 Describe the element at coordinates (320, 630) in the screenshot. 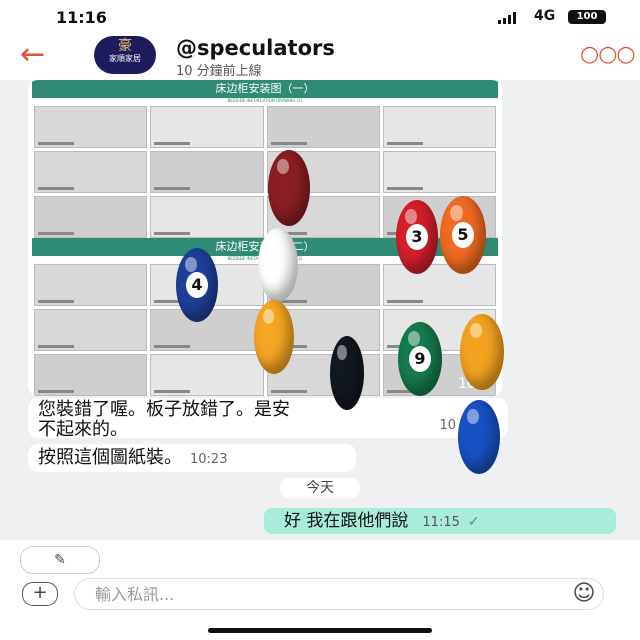

I see `home-indicator` at that location.